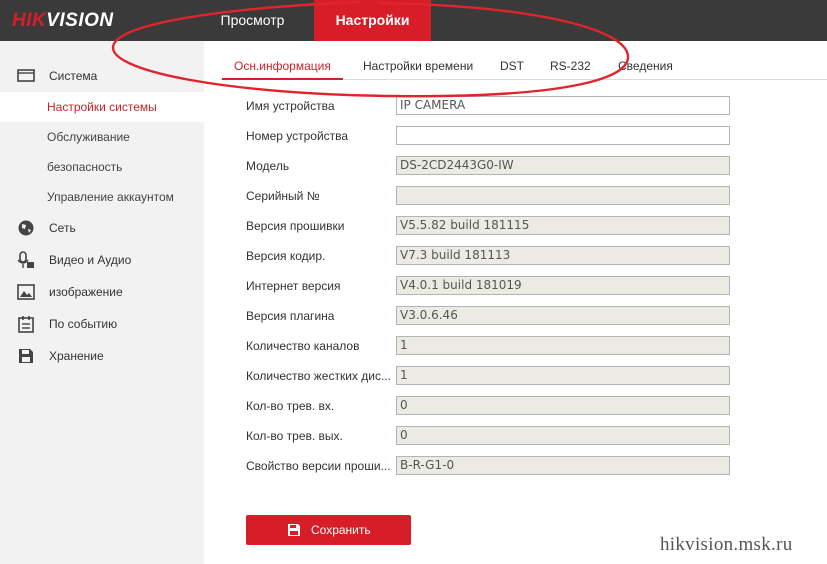 This screenshot has height=564, width=827. I want to click on sidebar-item-storage: Хранение, so click(102, 356).